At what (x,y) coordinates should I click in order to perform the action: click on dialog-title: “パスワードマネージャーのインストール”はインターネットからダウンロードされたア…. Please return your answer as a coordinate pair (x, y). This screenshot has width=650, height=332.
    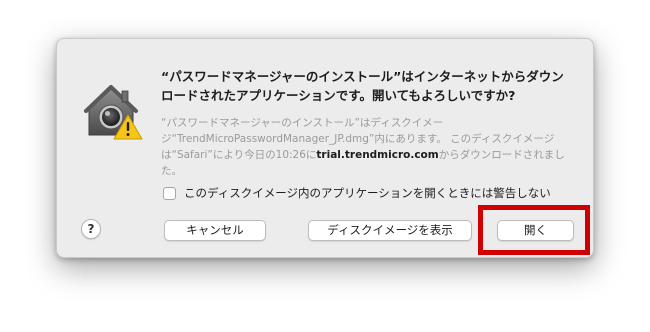
    Looking at the image, I should click on (362, 86).